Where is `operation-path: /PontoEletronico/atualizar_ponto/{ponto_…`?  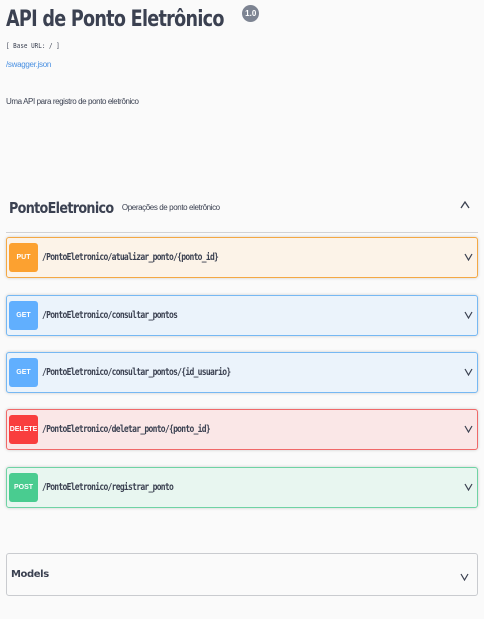 operation-path: /PontoEletronico/atualizar_ponto/{ponto_… is located at coordinates (130, 257).